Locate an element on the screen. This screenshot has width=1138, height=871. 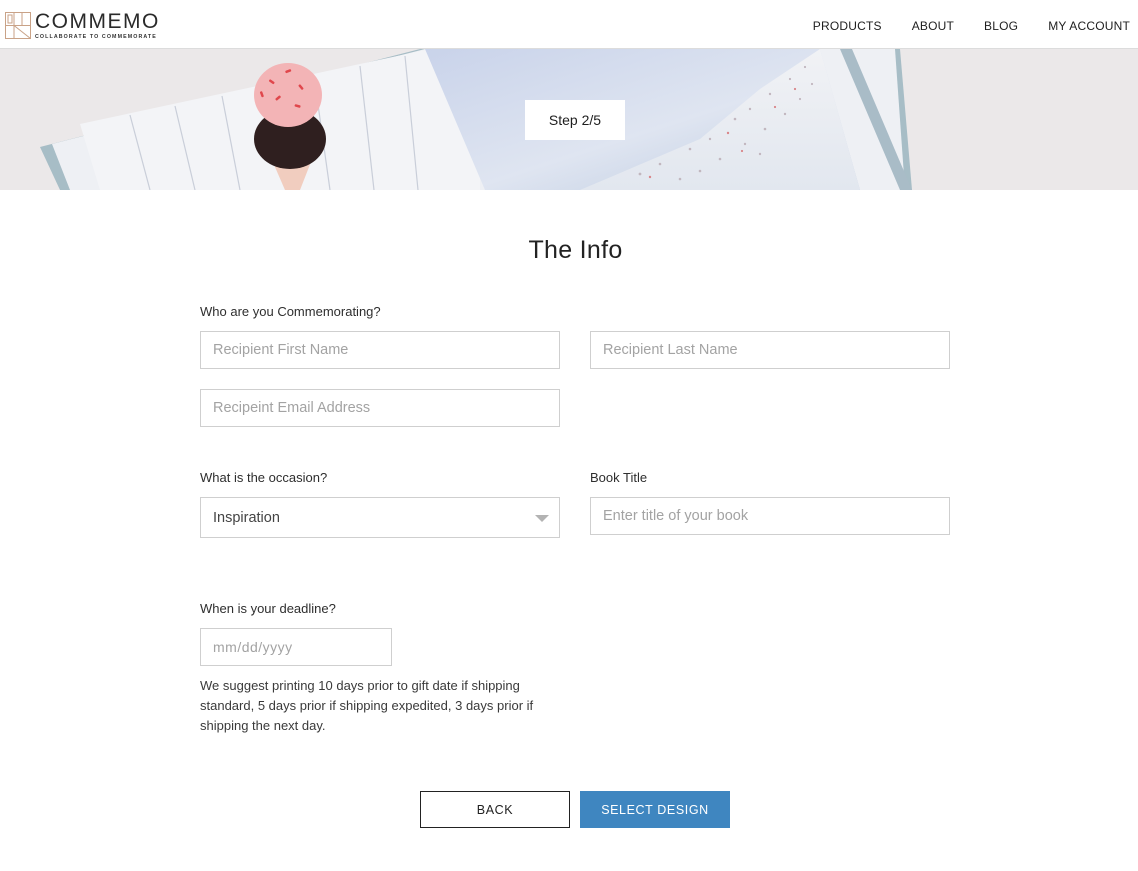
book-title-label: Book Title is located at coordinates (619, 477).